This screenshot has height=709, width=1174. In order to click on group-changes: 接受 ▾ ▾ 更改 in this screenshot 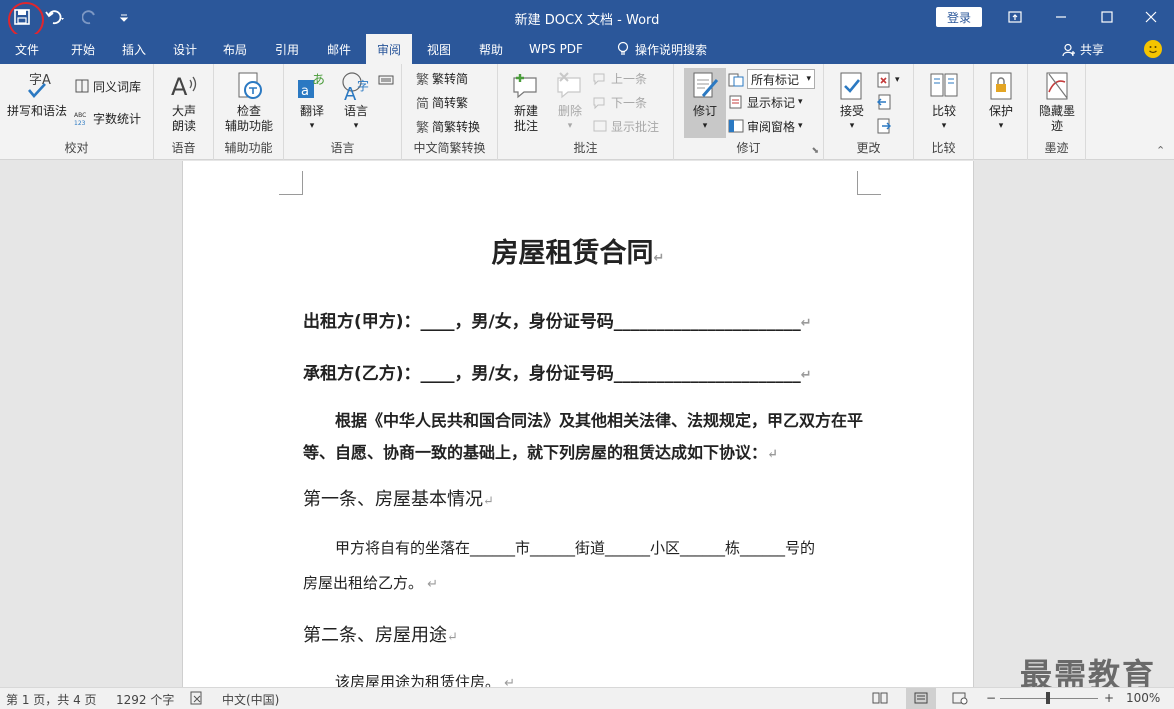, I will do `click(869, 112)`.